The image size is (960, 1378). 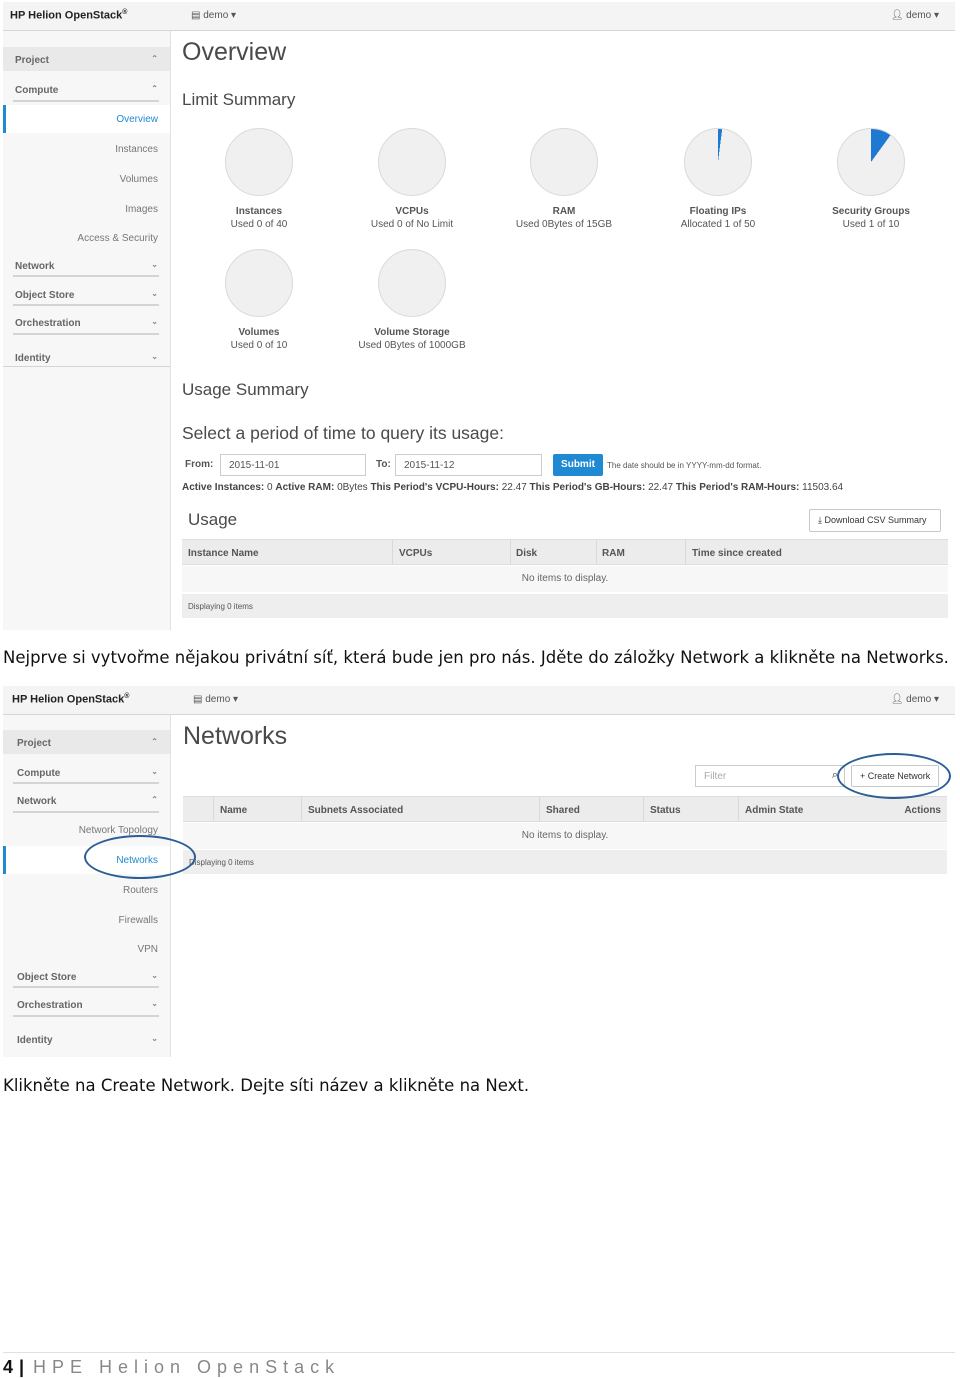 What do you see at coordinates (86, 238) in the screenshot?
I see `sidebar-item-access-security: Access & Security` at bounding box center [86, 238].